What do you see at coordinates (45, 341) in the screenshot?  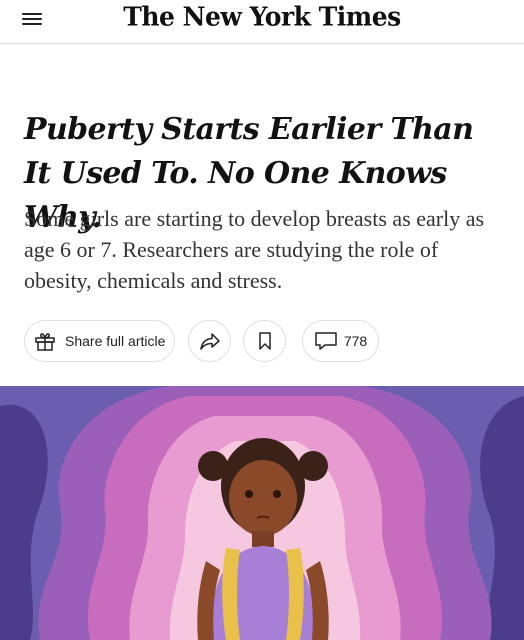 I see `gift-icon` at bounding box center [45, 341].